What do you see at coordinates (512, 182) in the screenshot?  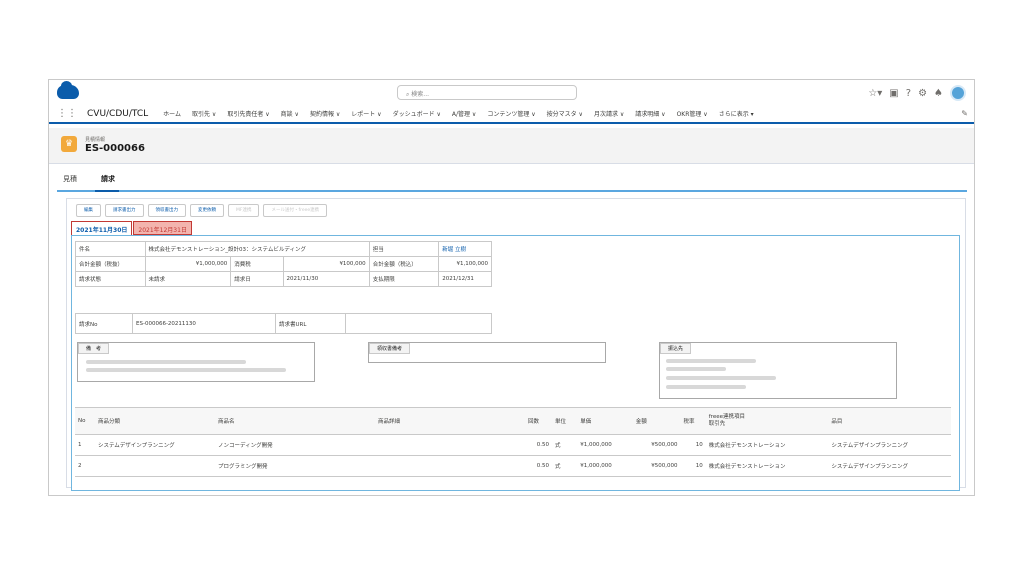 I see `record-tabs: 見積 請求` at bounding box center [512, 182].